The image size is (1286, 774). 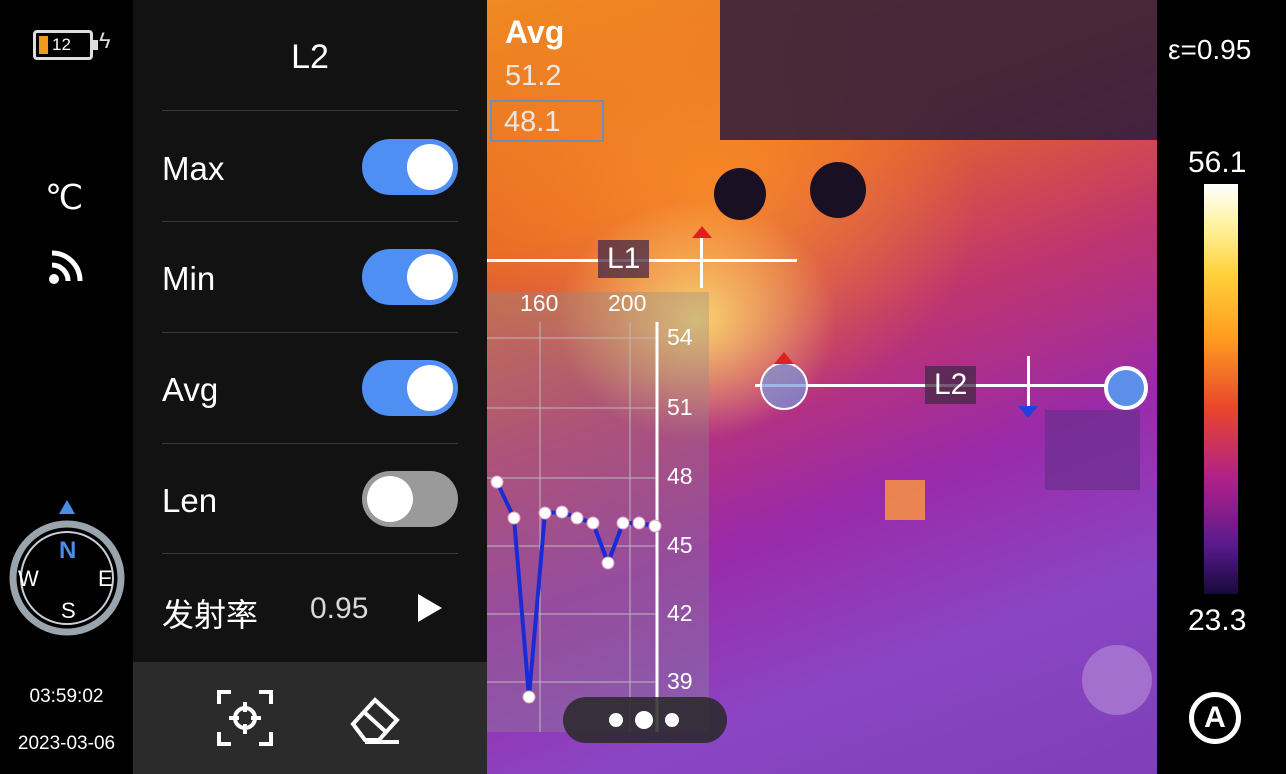 I want to click on l1-marker-v, so click(x=701, y=262).